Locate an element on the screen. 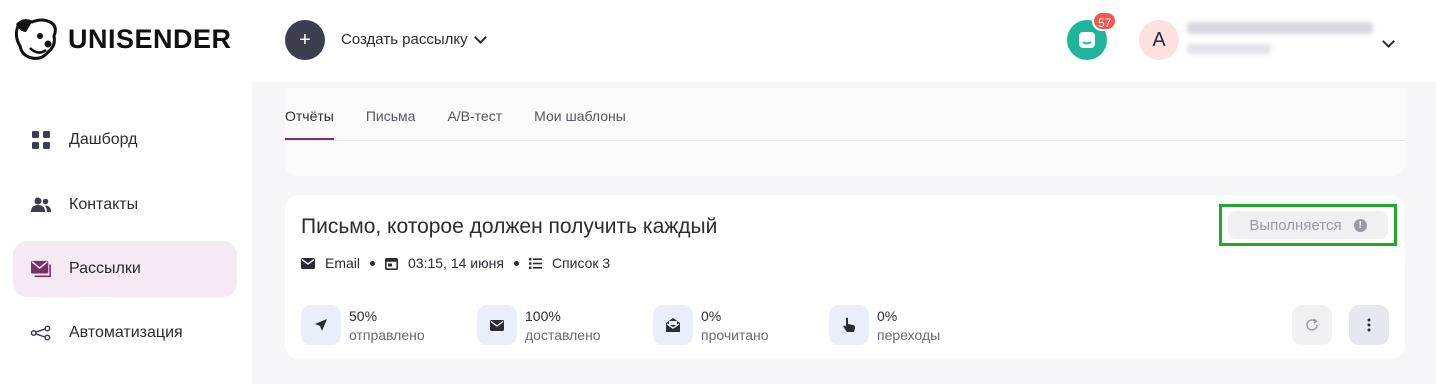 The height and width of the screenshot is (384, 1436). campaign-title: Письмо, которое должен получить каждый is located at coordinates (509, 227).